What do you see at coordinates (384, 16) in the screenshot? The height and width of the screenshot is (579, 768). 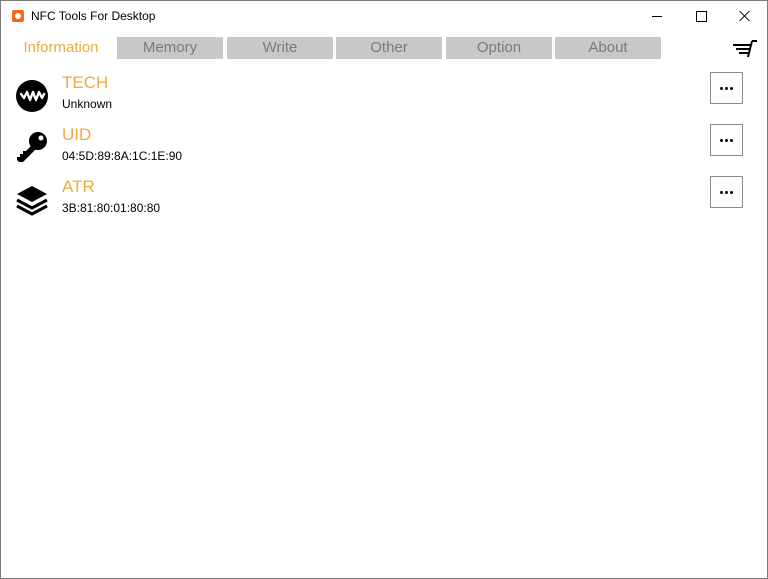 I see `title-bar: NFC Tools For Desktop` at bounding box center [384, 16].